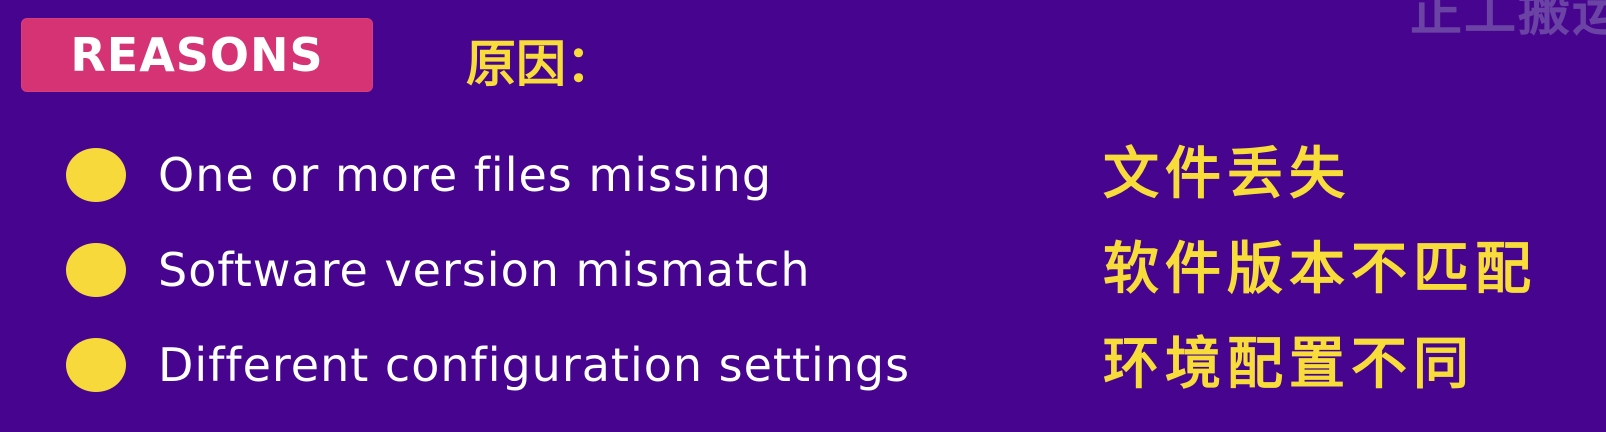  Describe the element at coordinates (484, 270) in the screenshot. I see `reason-english-text: Software version mismatch` at that location.